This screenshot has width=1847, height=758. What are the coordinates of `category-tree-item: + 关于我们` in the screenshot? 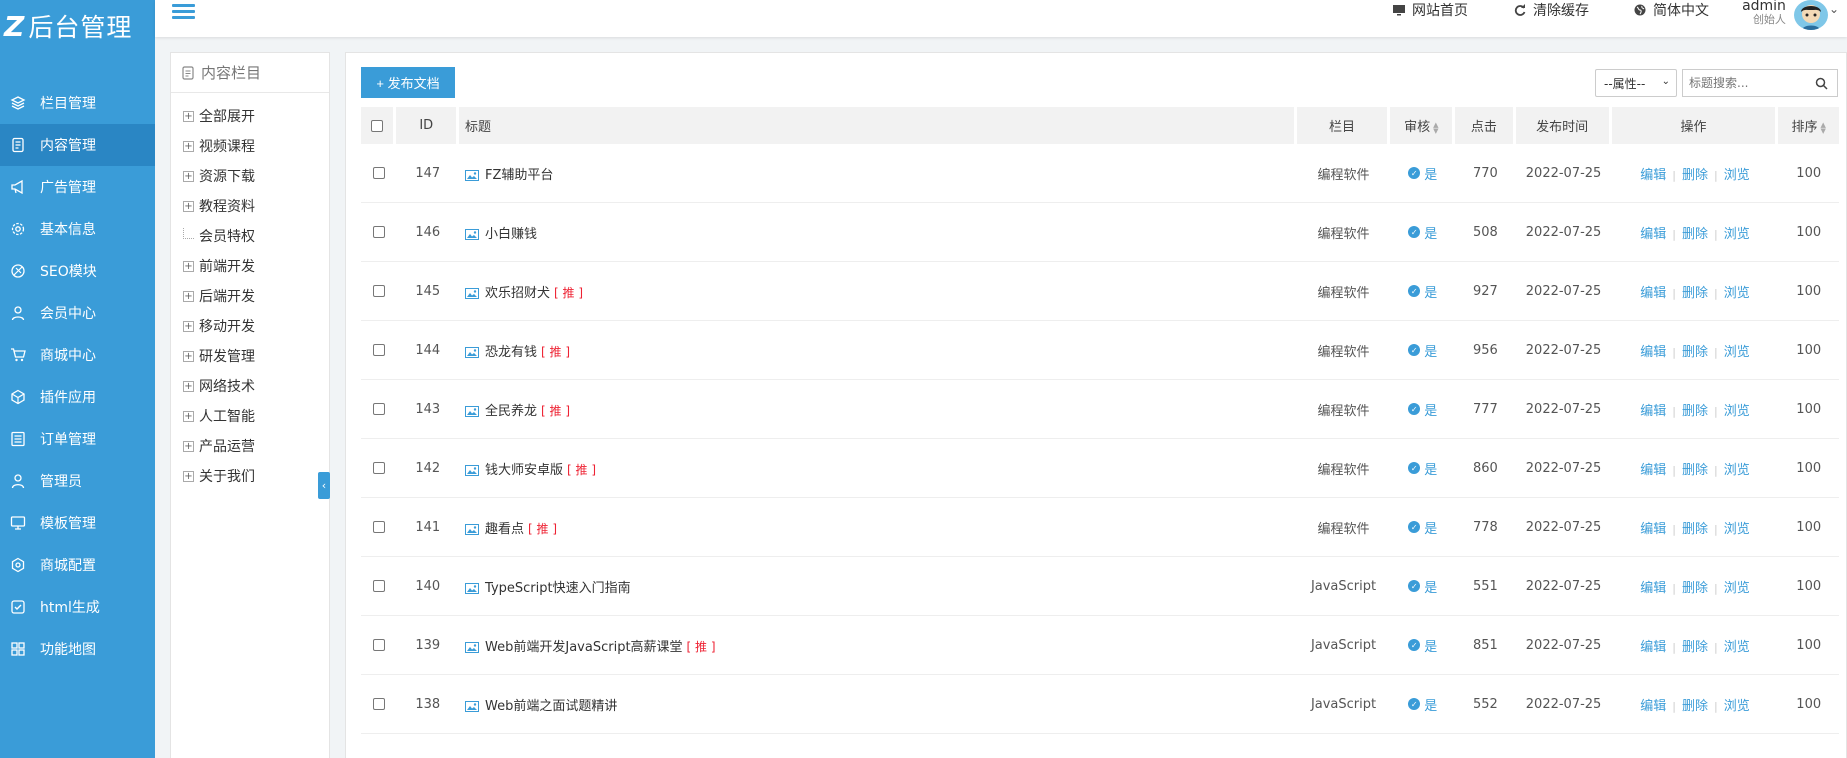 It's located at (250, 476).